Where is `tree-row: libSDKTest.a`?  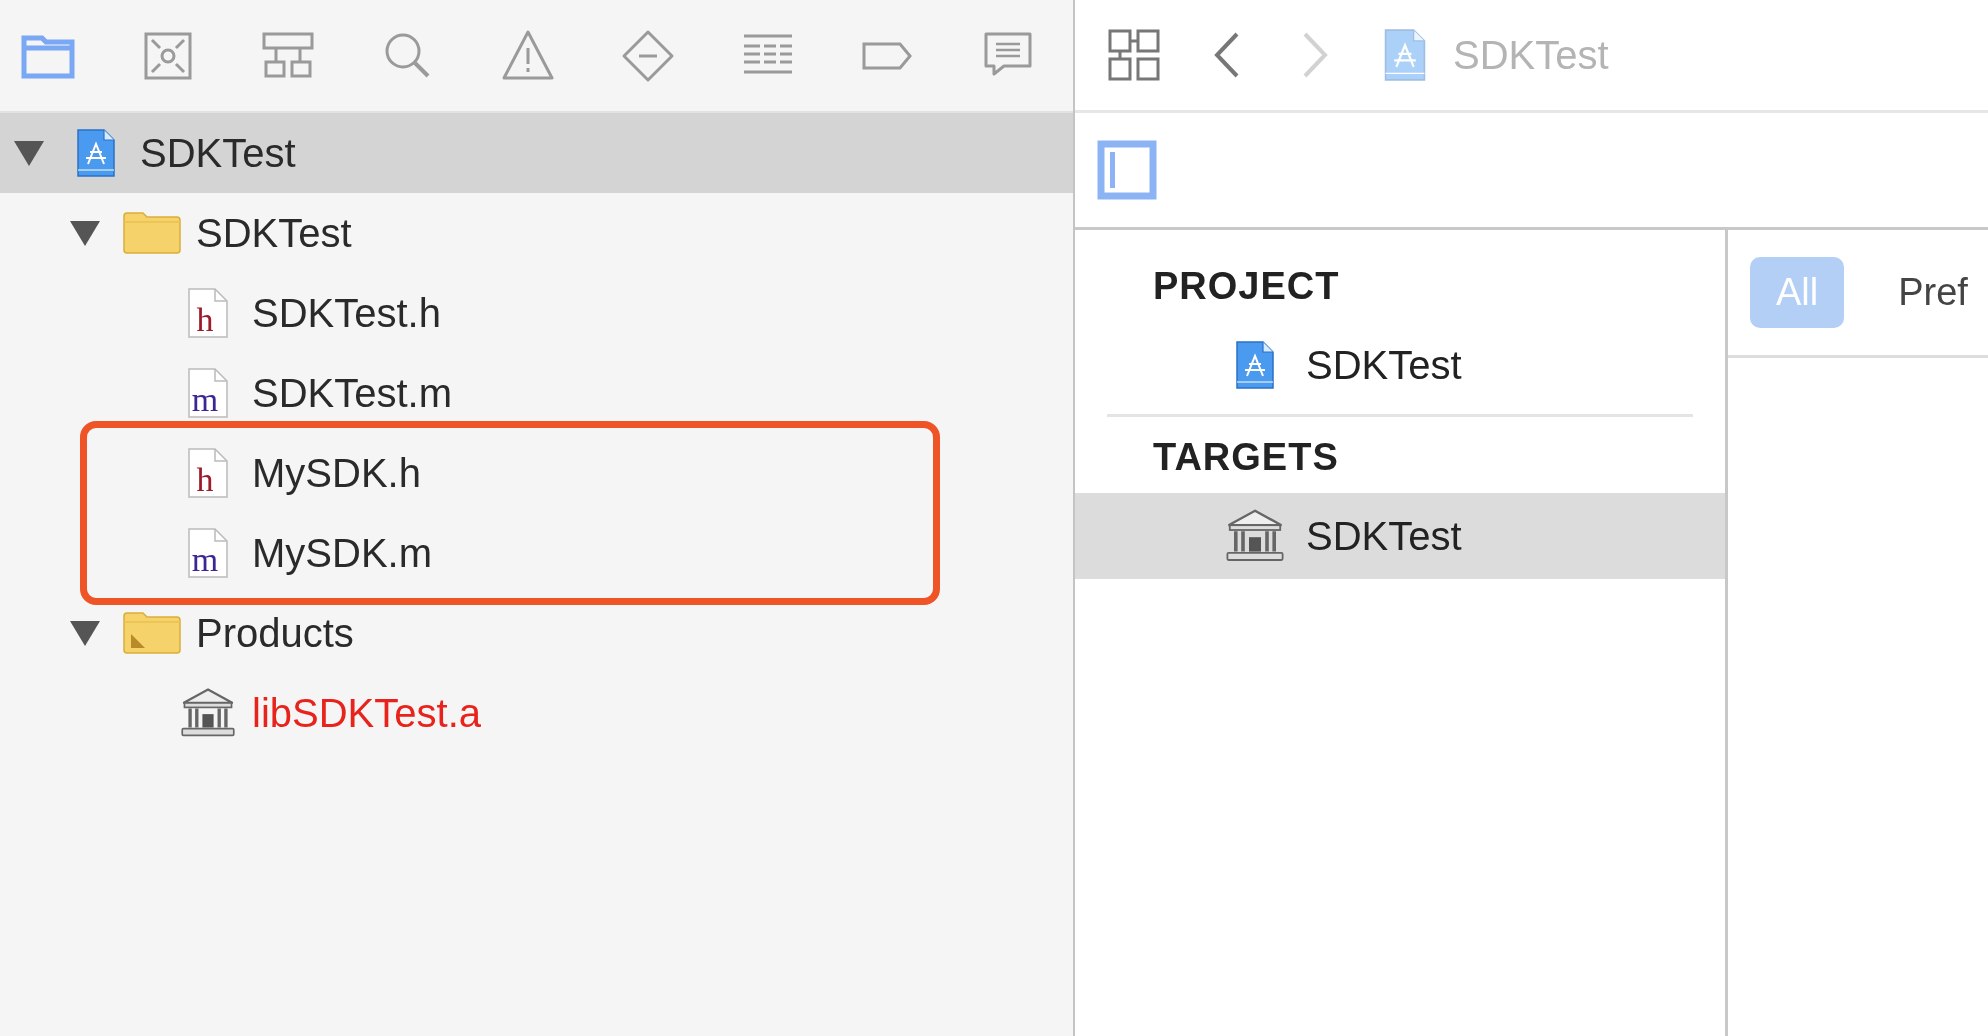
tree-row: libSDKTest.a is located at coordinates (536, 713).